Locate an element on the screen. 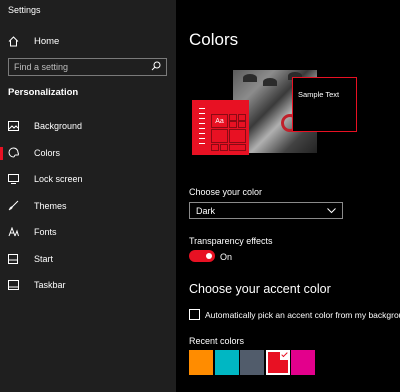 Image resolution: width=400 pixels, height=392 pixels. theme-preview: Aa Sample Text is located at coordinates (274, 112).